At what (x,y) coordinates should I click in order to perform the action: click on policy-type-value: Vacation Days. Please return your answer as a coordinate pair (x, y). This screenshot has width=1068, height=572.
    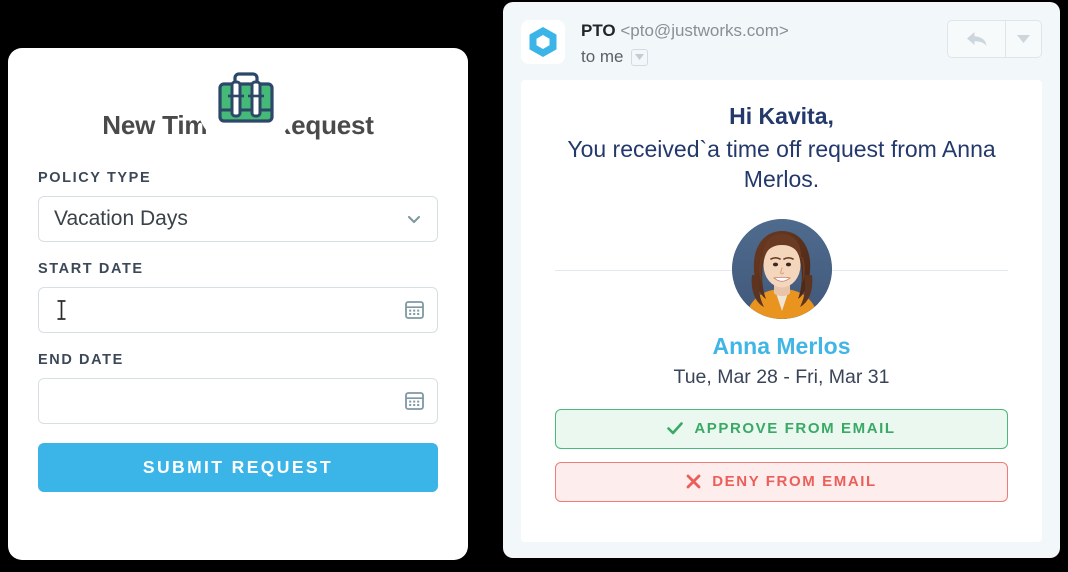
    Looking at the image, I should click on (121, 218).